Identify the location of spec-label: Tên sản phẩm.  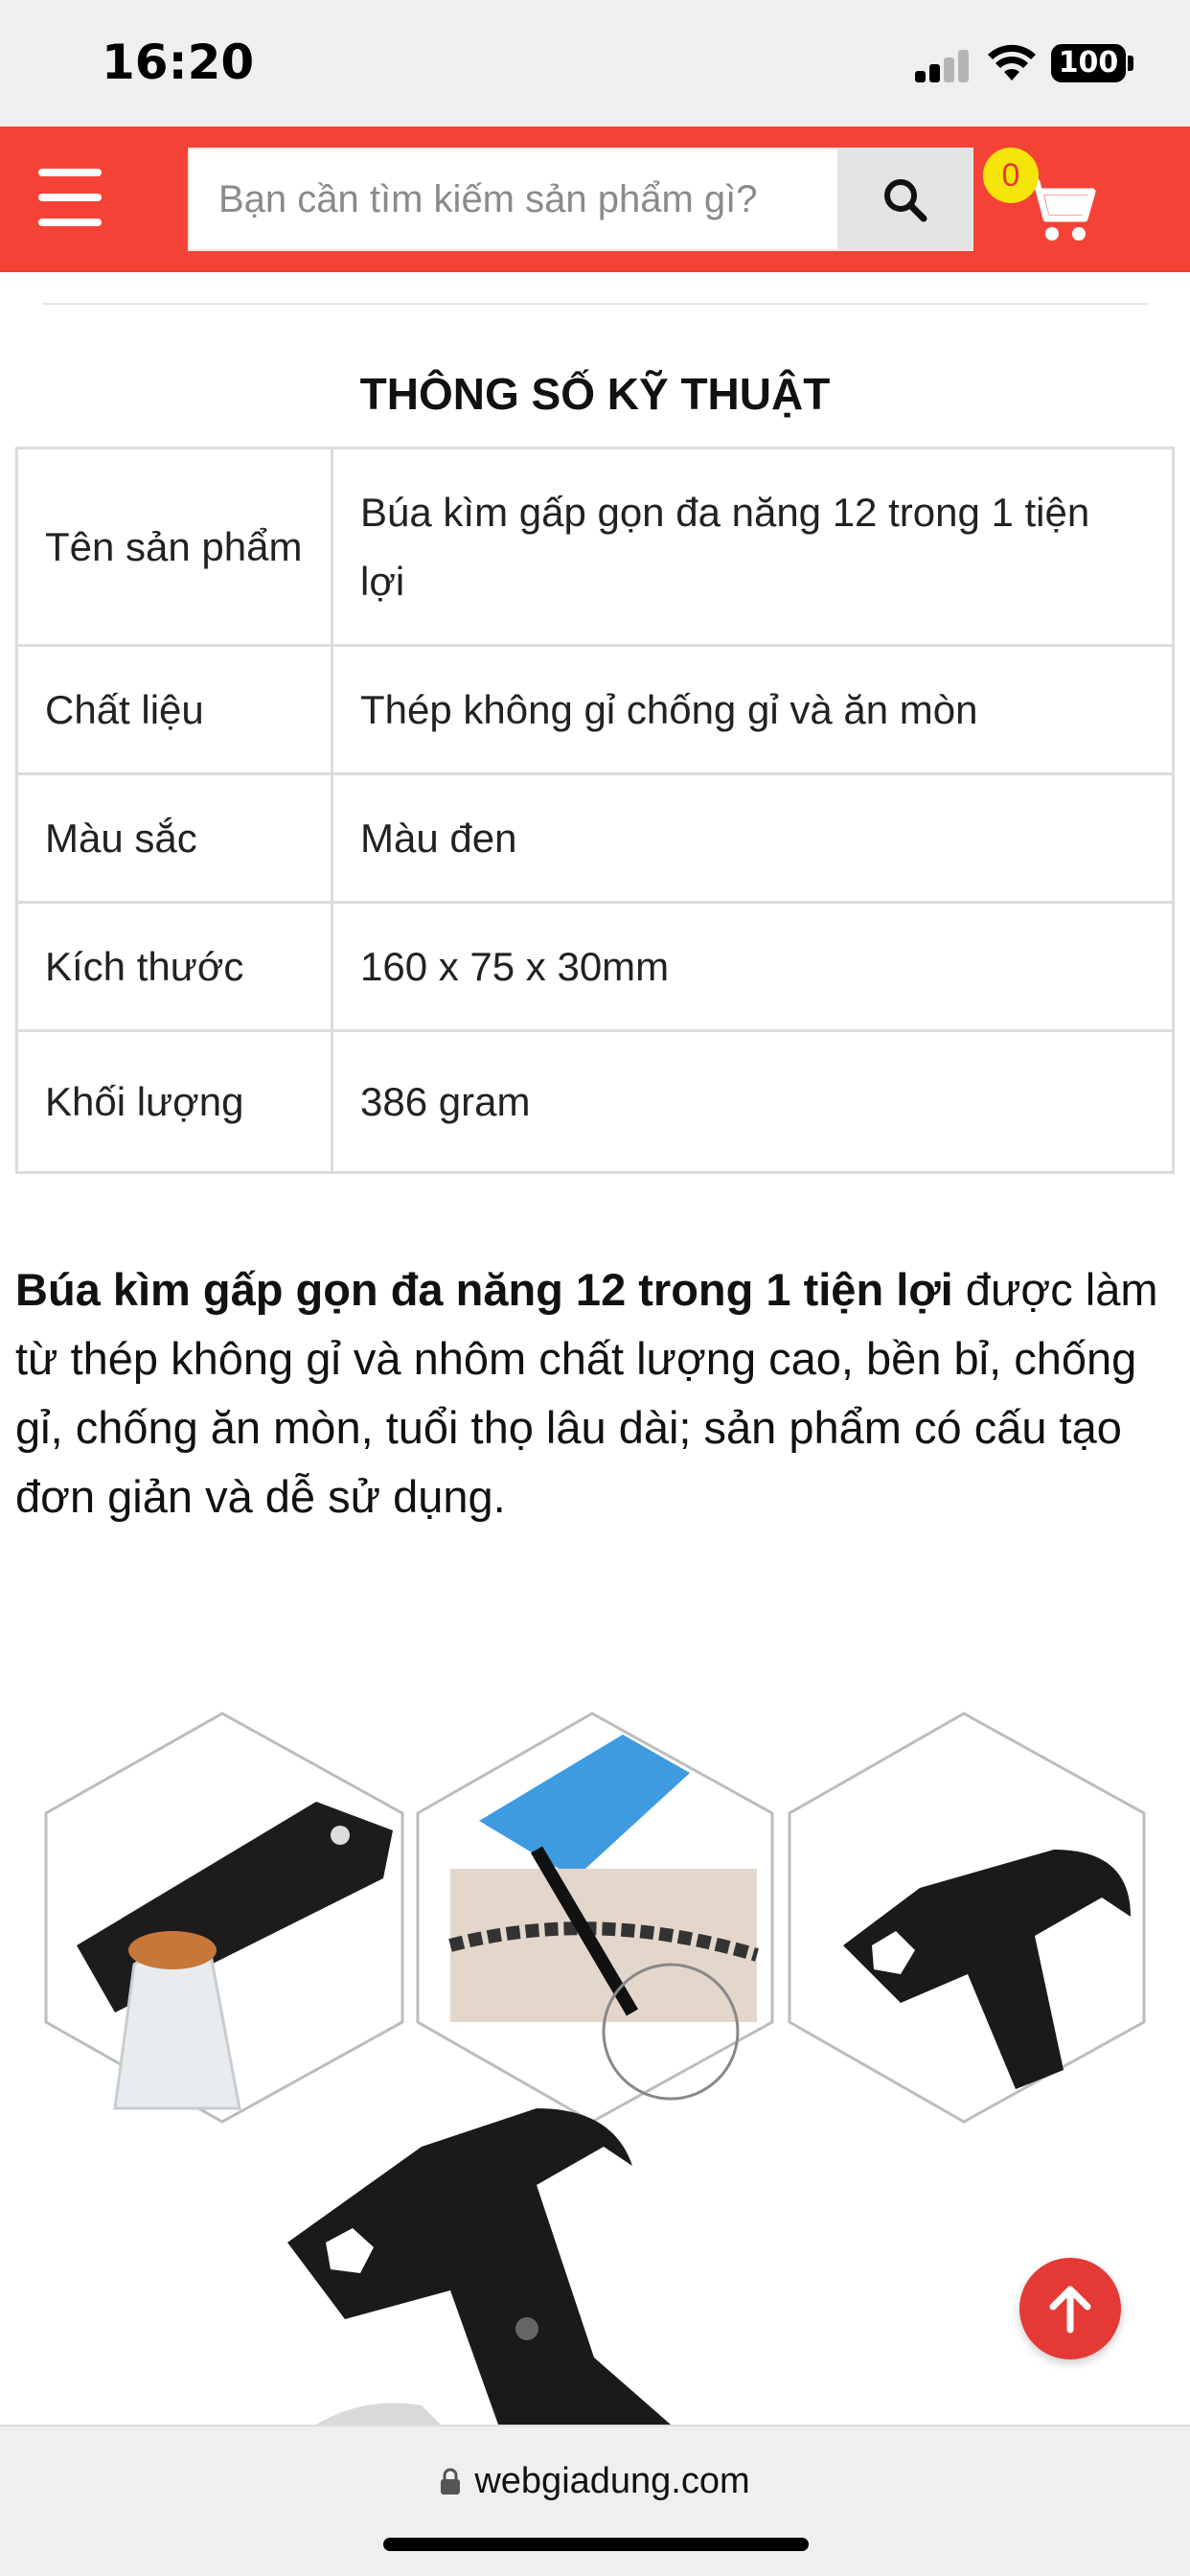
(174, 547).